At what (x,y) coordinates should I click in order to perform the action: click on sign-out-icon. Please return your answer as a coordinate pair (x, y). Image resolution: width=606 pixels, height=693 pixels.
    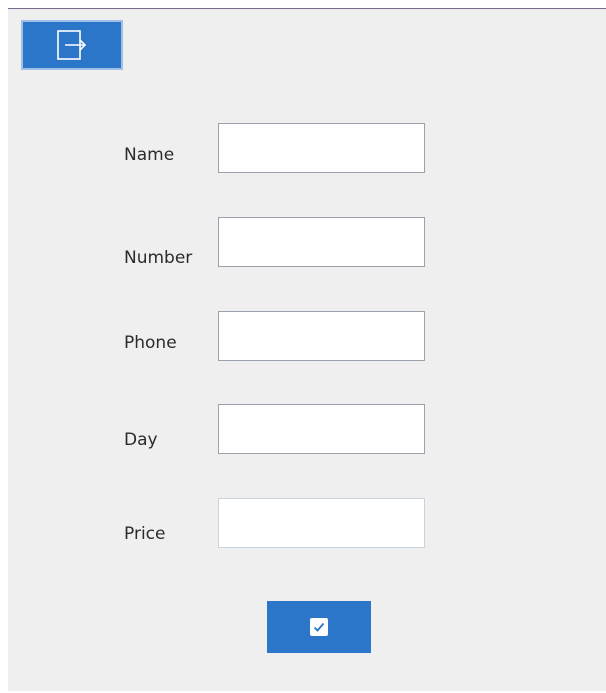
    Looking at the image, I should click on (72, 45).